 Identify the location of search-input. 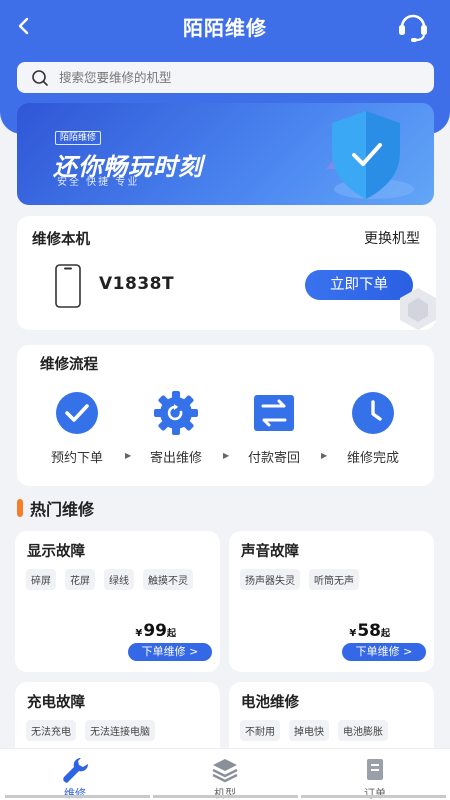
(229, 77).